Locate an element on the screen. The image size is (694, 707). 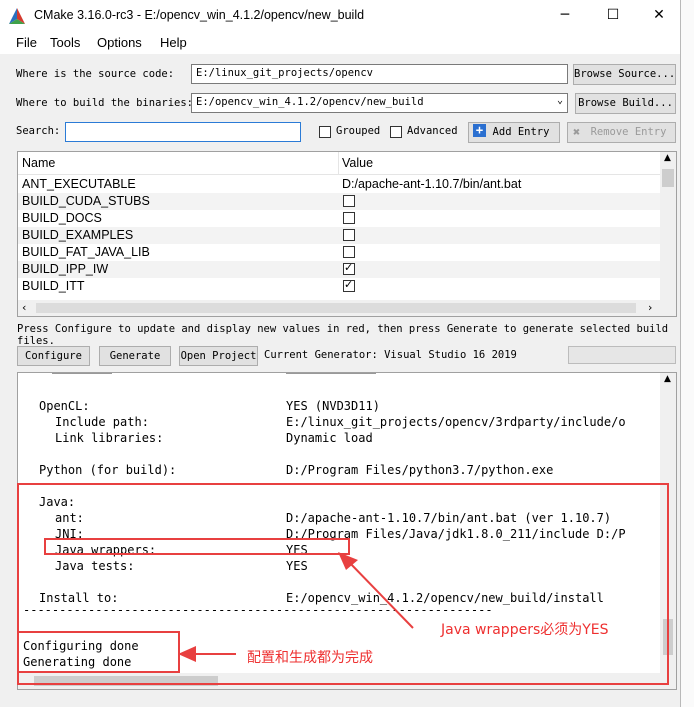
java-wrappers-arrow is located at coordinates (380, 594).